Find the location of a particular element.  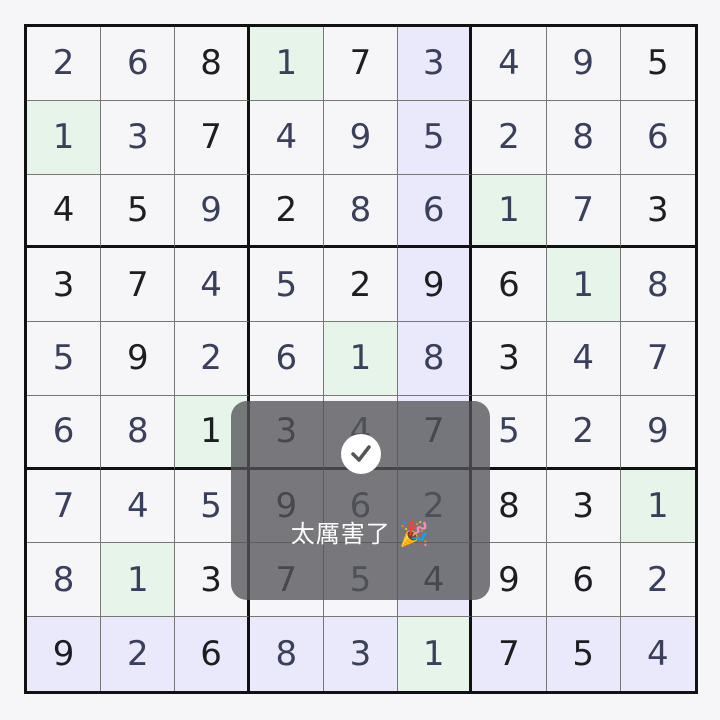

checkmark-icon is located at coordinates (360, 454).